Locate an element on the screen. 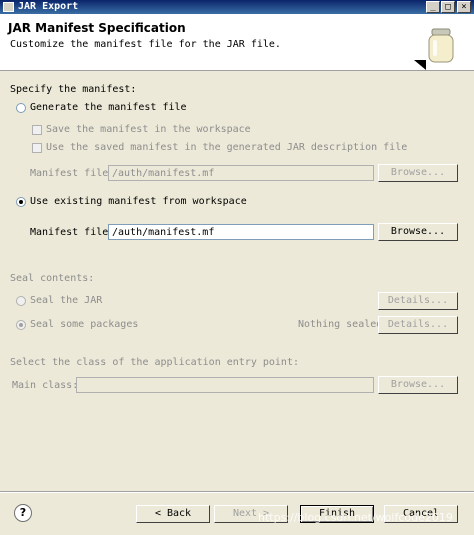 This screenshot has height=535, width=474. help-icon: ? is located at coordinates (23, 513).